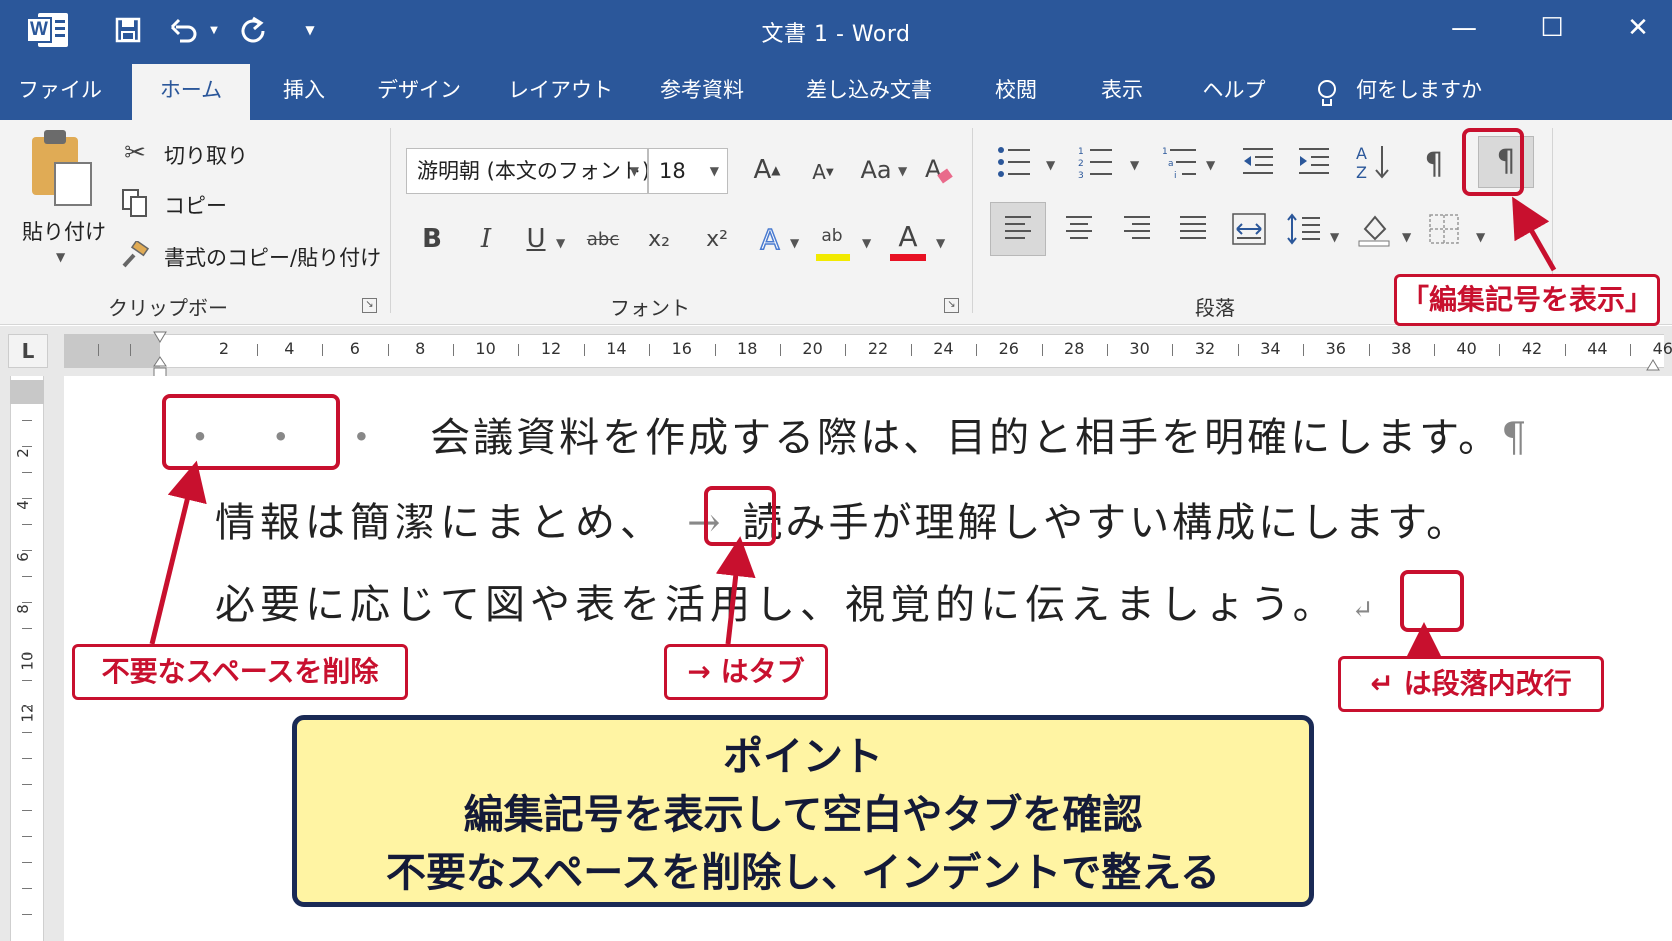  I want to click on ruler-number: 18, so click(747, 348).